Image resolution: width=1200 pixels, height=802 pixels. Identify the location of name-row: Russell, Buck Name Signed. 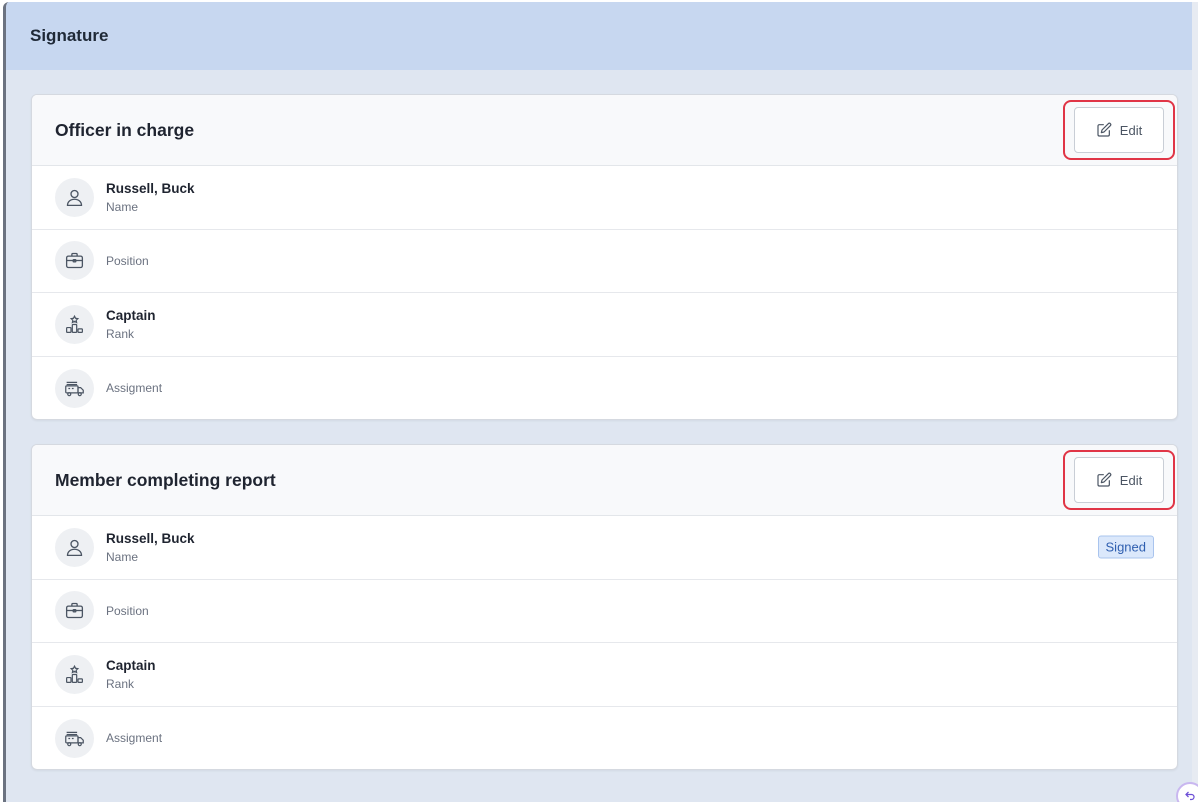
(604, 548).